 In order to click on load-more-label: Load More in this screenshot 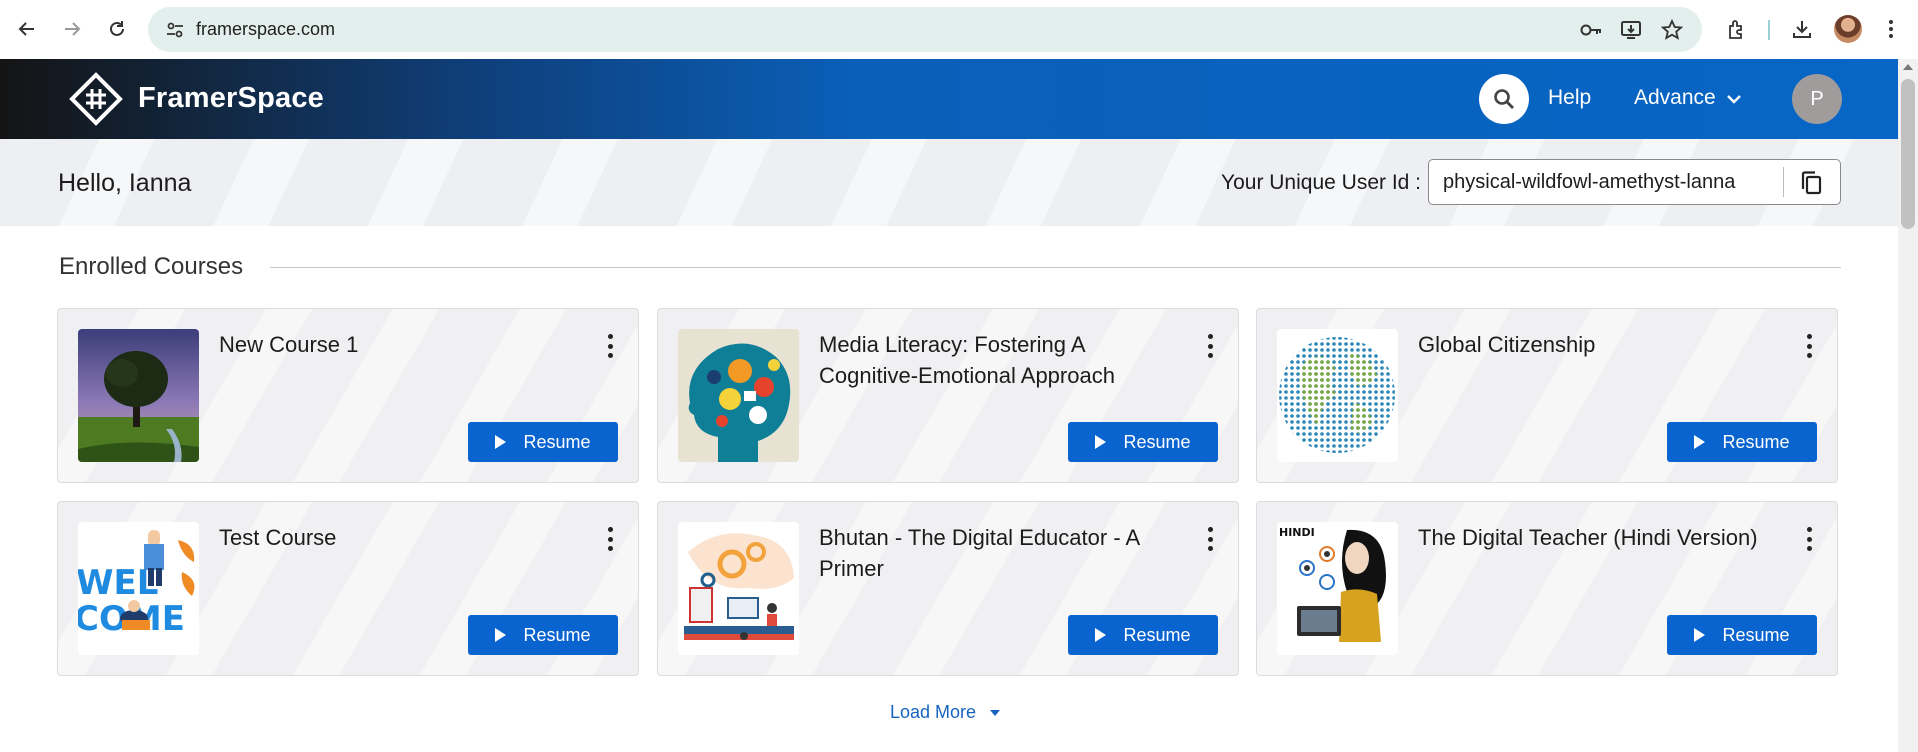, I will do `click(933, 712)`.